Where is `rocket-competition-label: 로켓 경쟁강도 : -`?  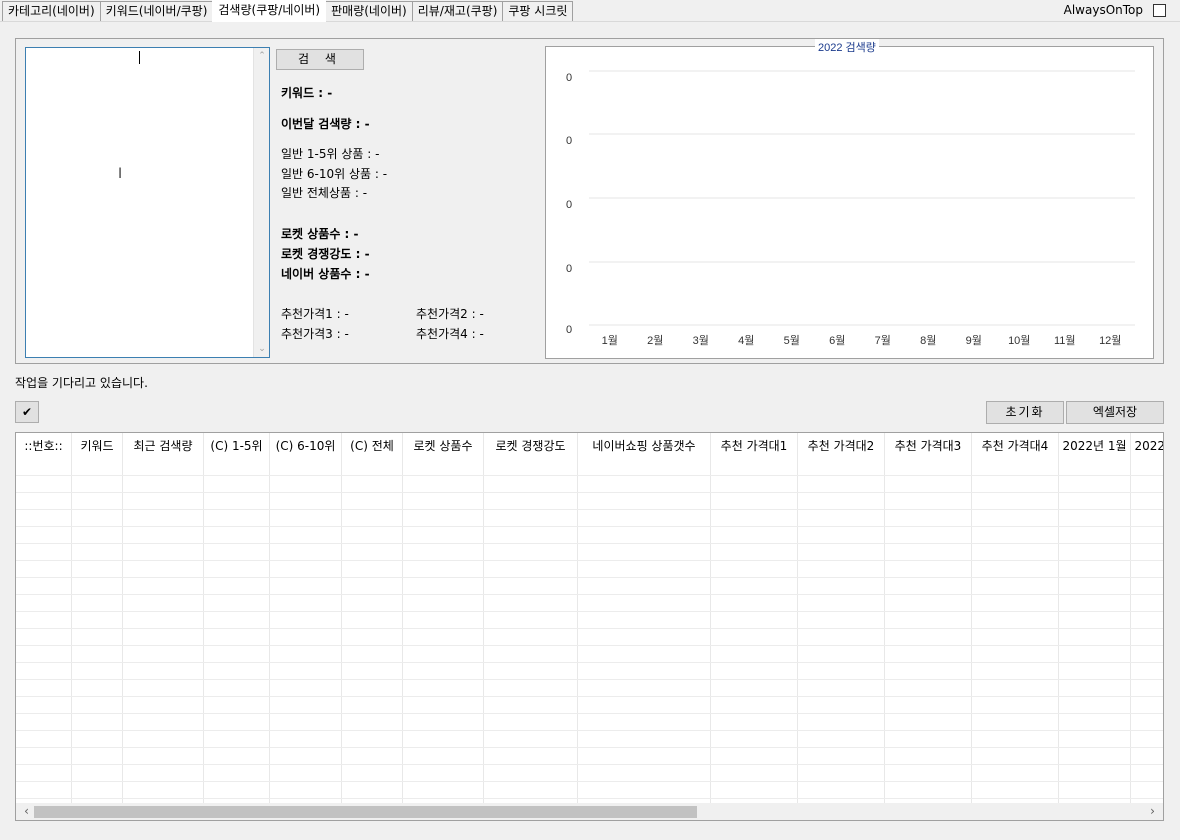 rocket-competition-label: 로켓 경쟁강도 : - is located at coordinates (325, 254).